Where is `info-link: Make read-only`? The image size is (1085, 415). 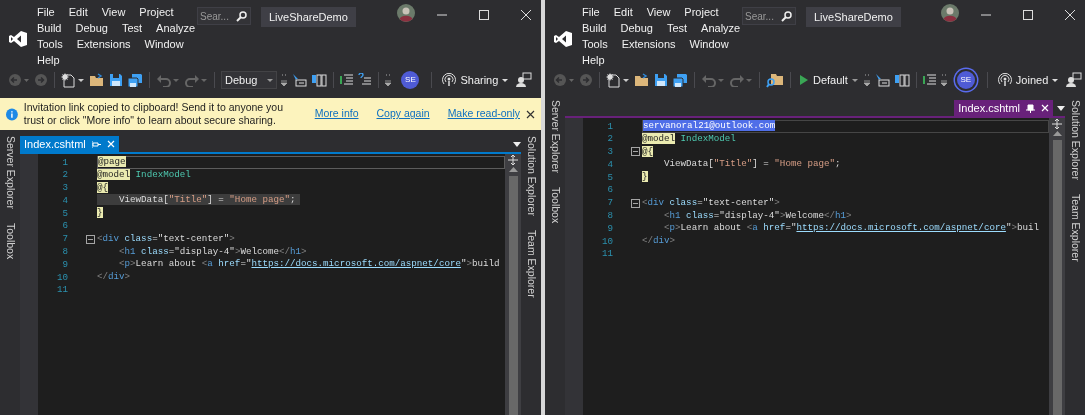 info-link: Make read-only is located at coordinates (483, 114).